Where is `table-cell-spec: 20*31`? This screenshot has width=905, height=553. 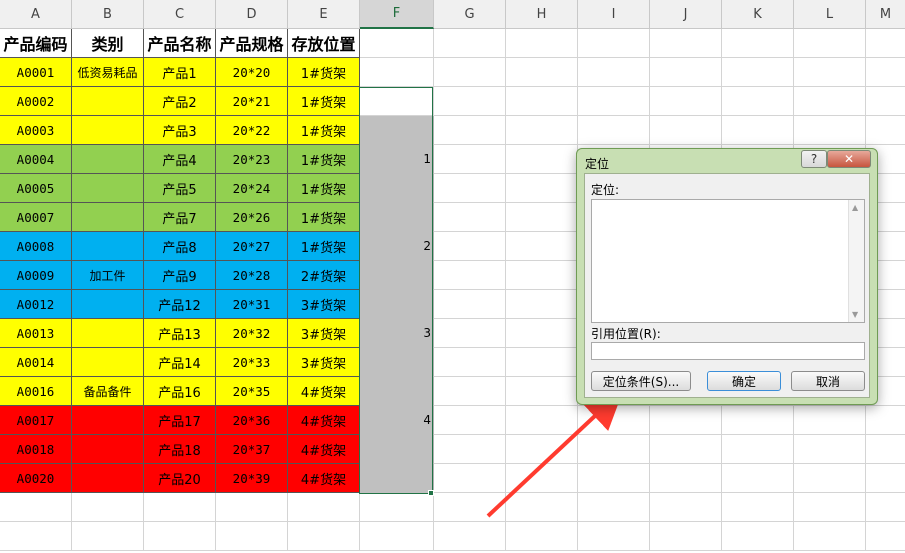 table-cell-spec: 20*31 is located at coordinates (252, 304).